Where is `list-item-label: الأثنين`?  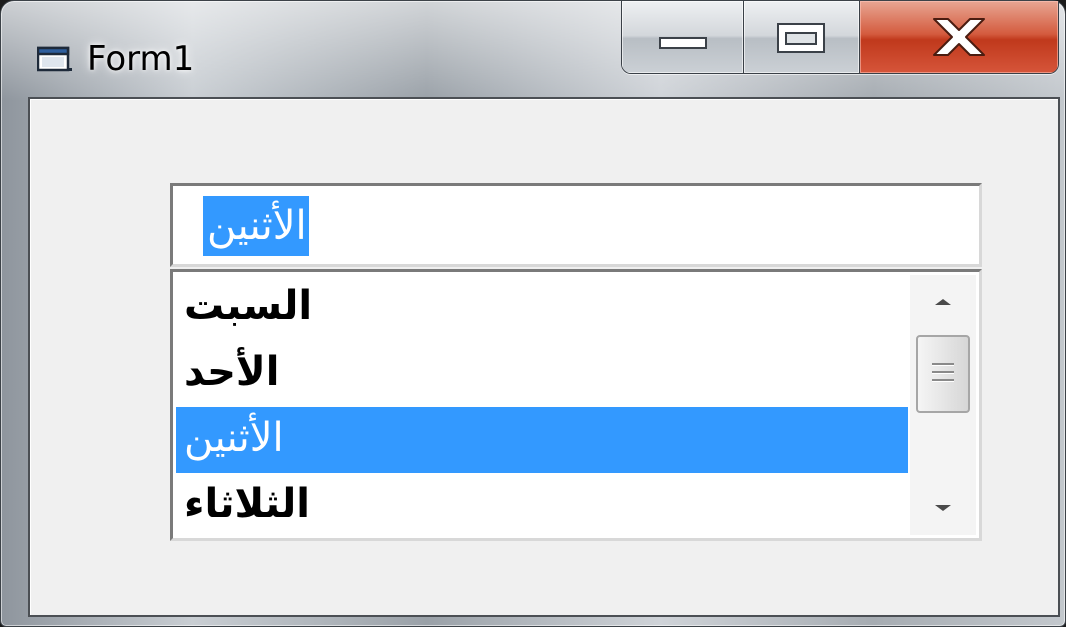
list-item-label: الأثنين is located at coordinates (234, 438).